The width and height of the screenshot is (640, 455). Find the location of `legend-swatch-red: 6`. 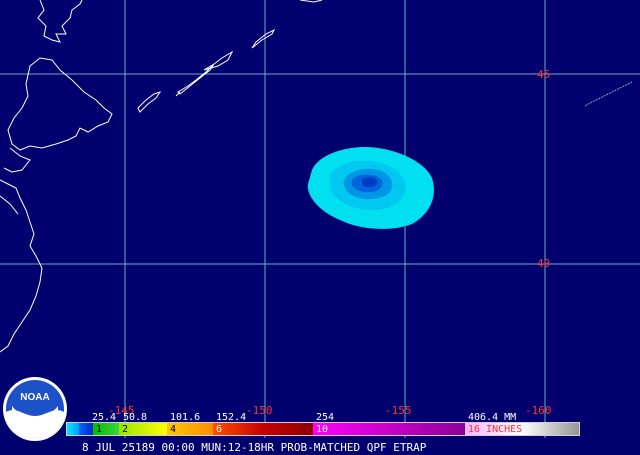

legend-swatch-red: 6 is located at coordinates (263, 429).